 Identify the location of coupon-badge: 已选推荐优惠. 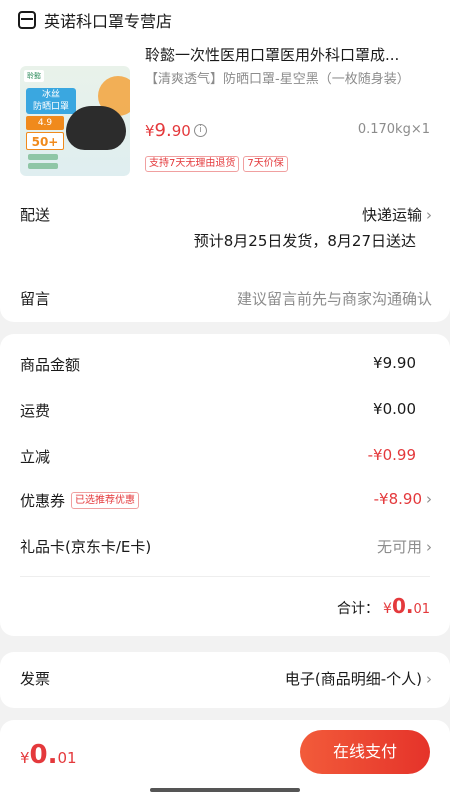
(105, 500).